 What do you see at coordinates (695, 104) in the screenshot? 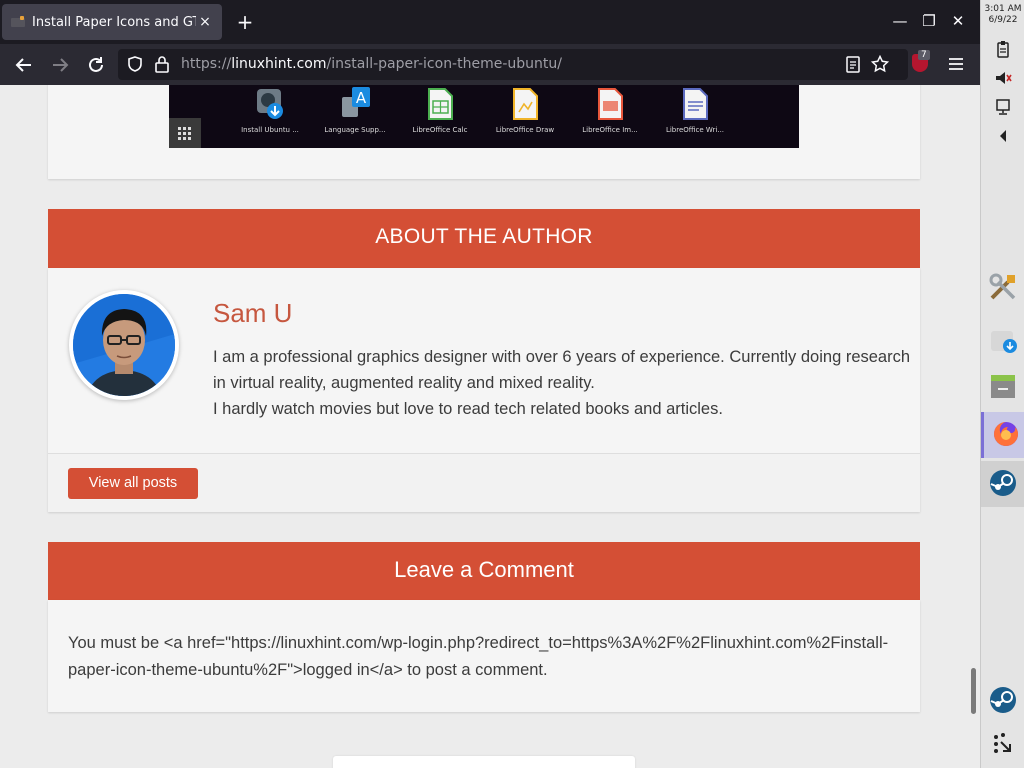
I see `writer-icon` at bounding box center [695, 104].